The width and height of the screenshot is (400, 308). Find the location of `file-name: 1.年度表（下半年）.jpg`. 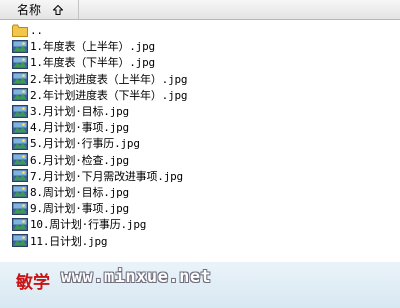

file-name: 1.年度表（下半年）.jpg is located at coordinates (92, 63).